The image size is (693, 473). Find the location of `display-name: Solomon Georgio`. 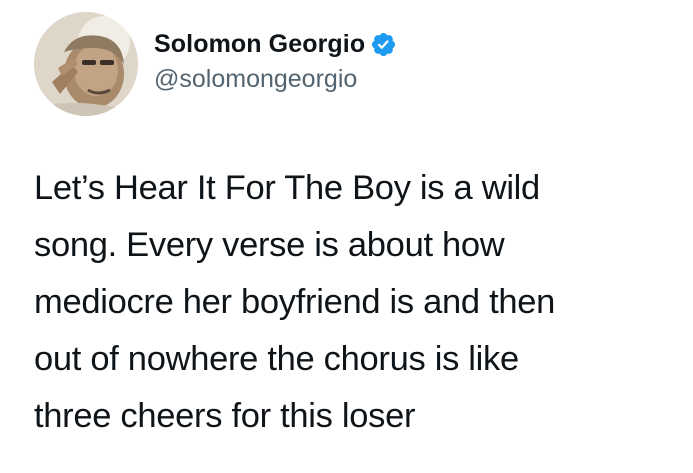

display-name: Solomon Georgio is located at coordinates (259, 44).